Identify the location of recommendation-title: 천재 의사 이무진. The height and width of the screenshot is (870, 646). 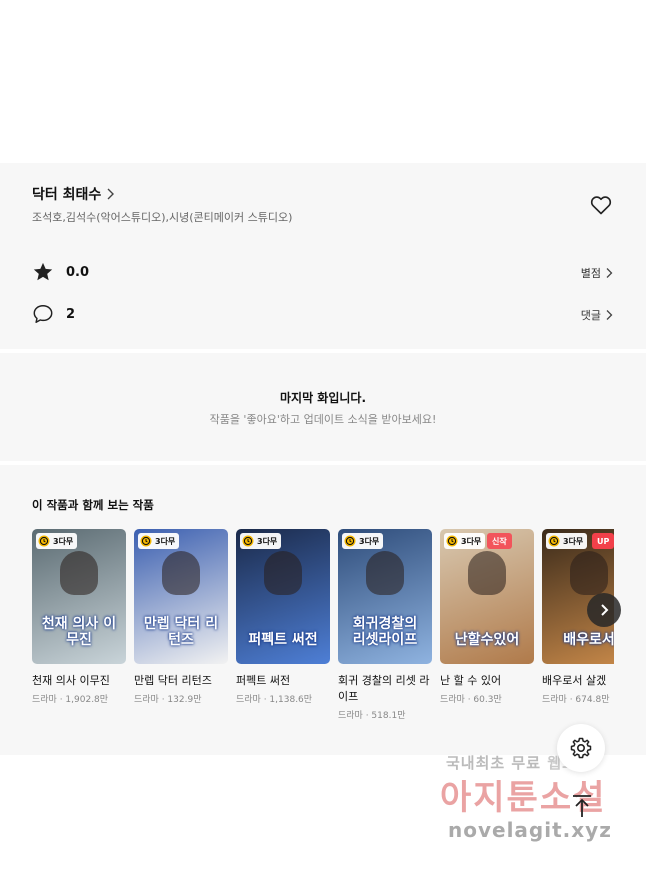
(71, 680).